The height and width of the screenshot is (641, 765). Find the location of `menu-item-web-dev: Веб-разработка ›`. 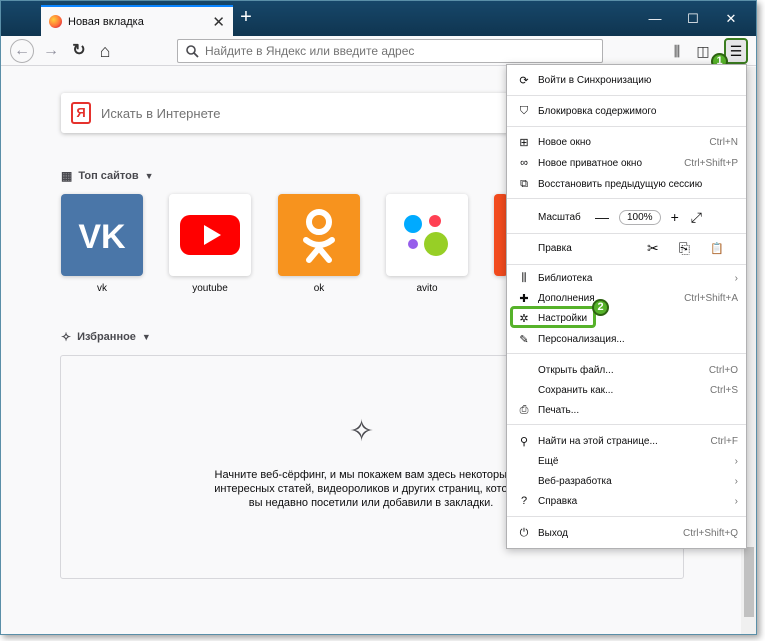

menu-item-web-dev: Веб-разработка › is located at coordinates (626, 481).